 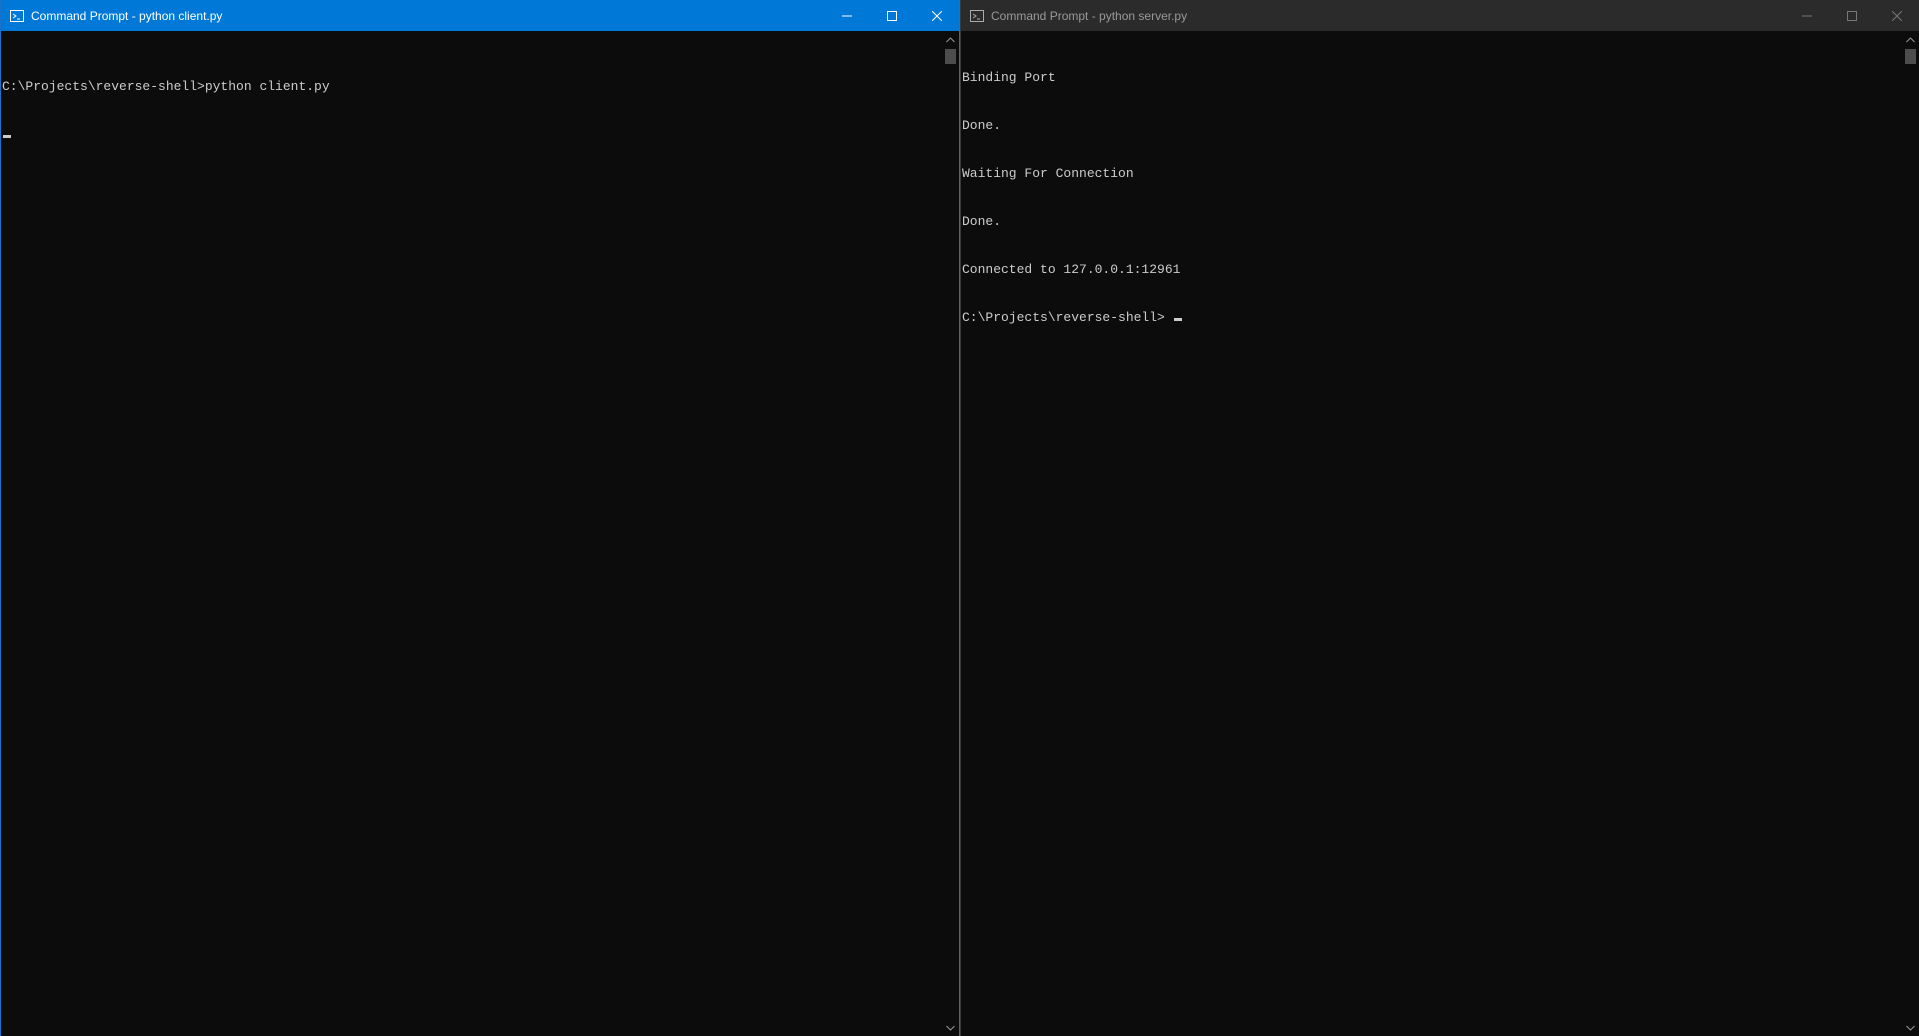 I want to click on client-scroll-thumb, so click(x=950, y=56).